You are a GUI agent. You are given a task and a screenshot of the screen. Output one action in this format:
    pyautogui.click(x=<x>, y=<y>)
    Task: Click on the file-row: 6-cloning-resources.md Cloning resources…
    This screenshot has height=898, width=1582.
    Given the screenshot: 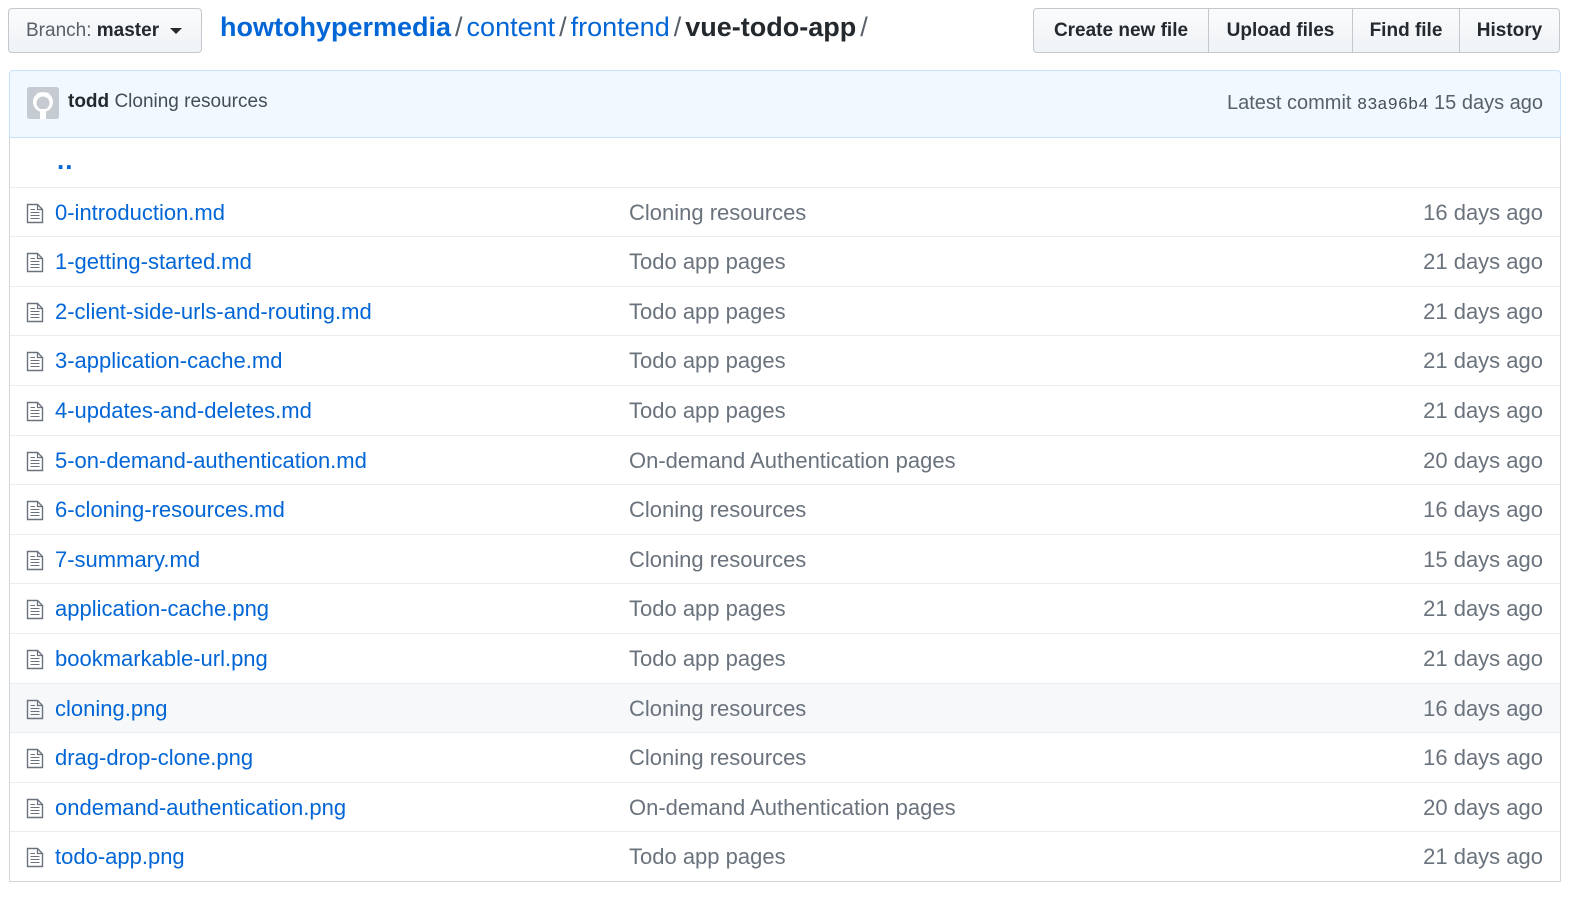 What is the action you would take?
    pyautogui.click(x=785, y=509)
    